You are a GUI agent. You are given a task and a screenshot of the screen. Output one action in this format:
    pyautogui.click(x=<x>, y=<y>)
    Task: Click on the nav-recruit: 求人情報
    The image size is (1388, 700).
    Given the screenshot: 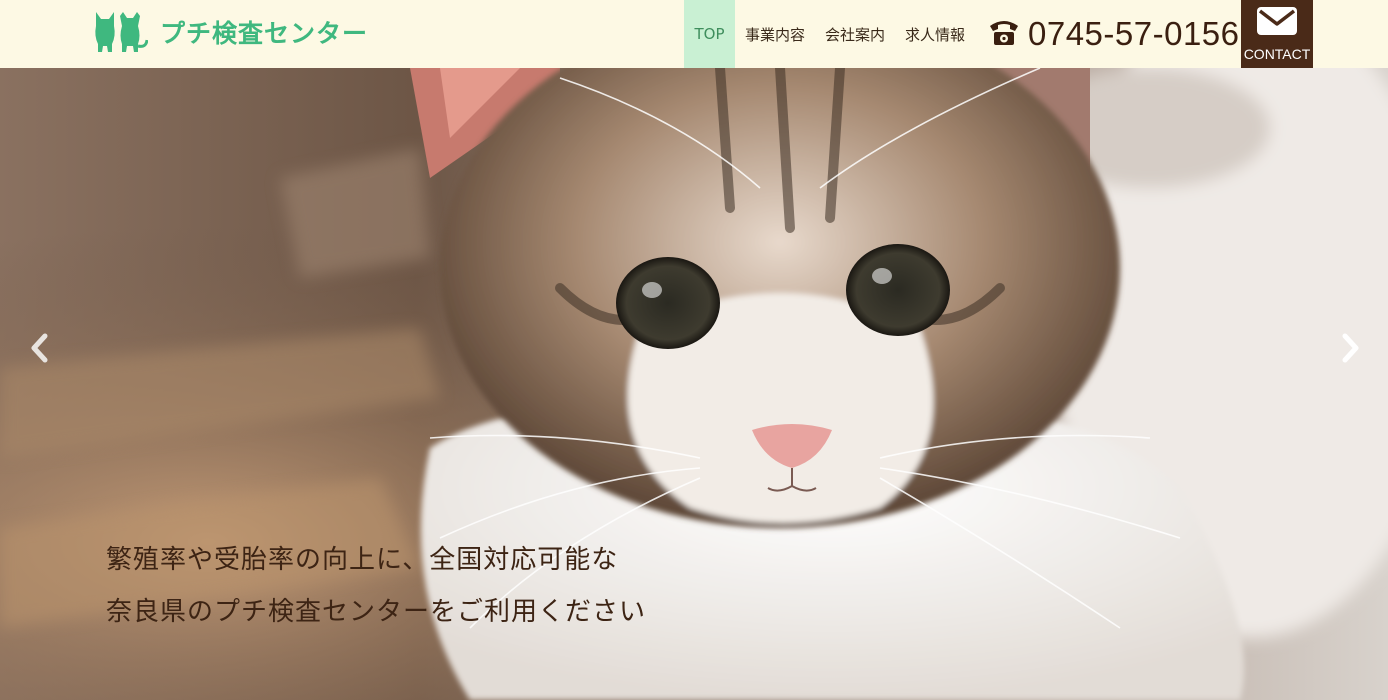 What is the action you would take?
    pyautogui.click(x=935, y=34)
    